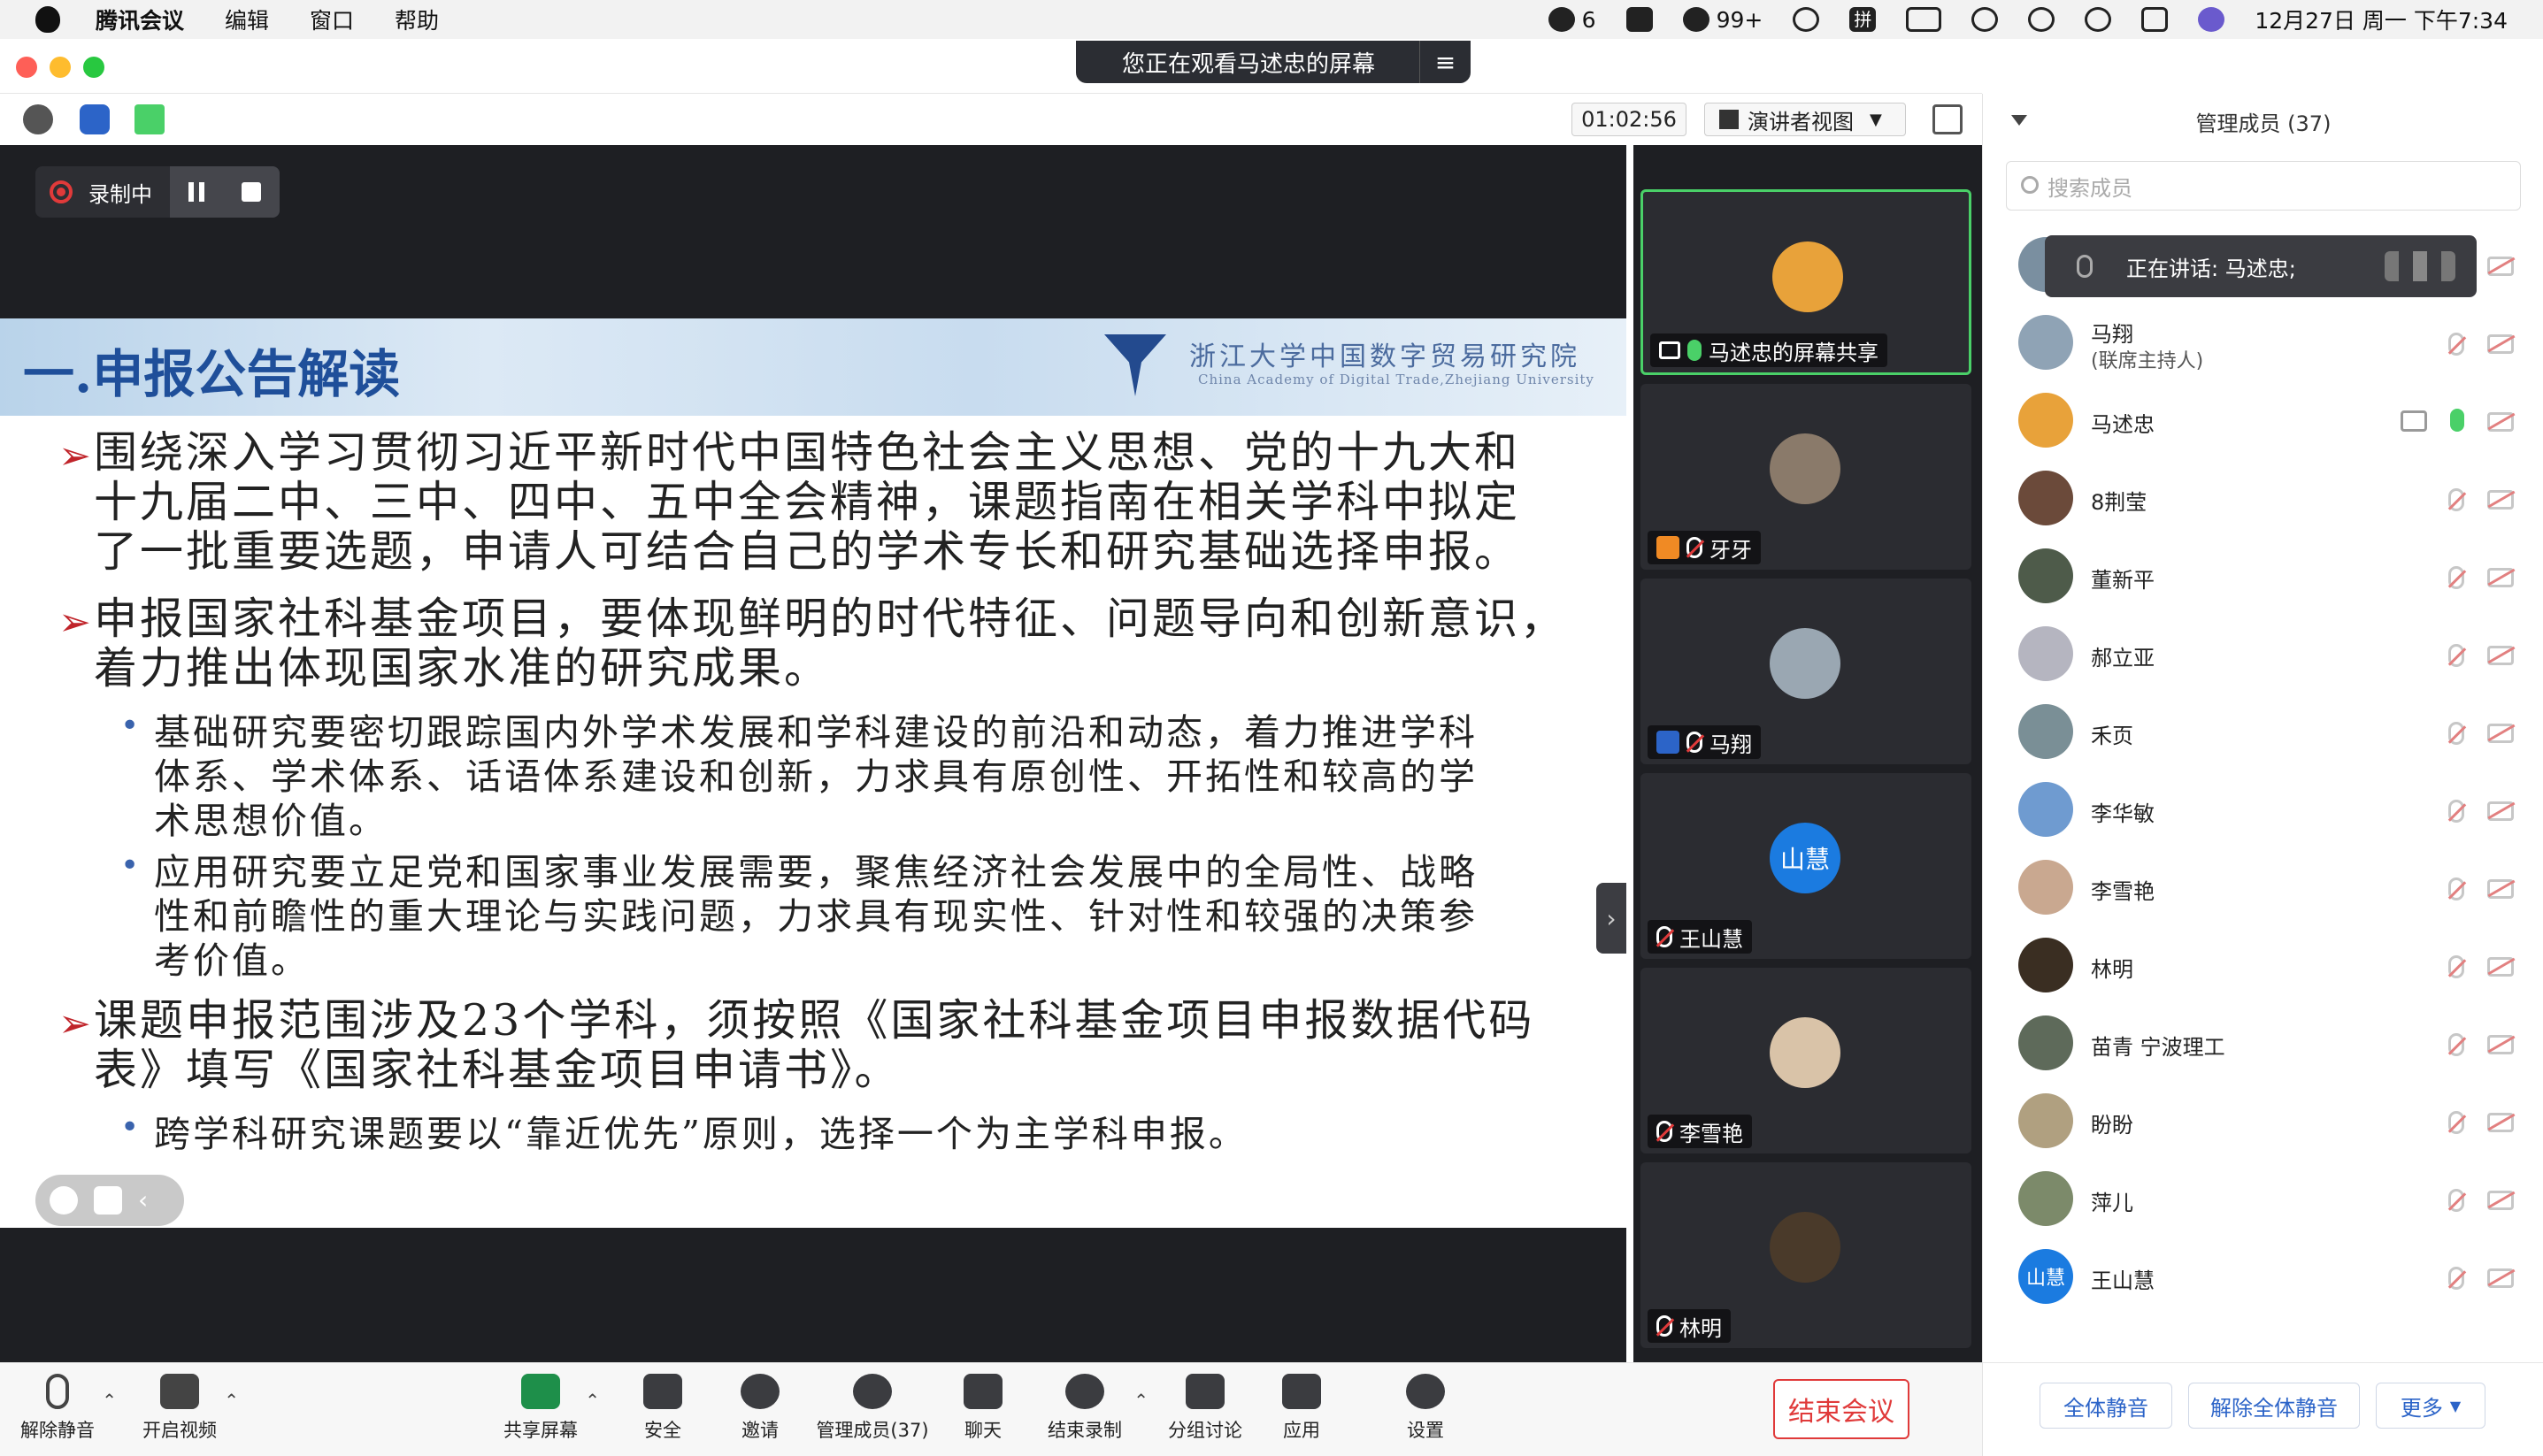 The image size is (2543, 1456). Describe the element at coordinates (1806, 19) in the screenshot. I see `cloud-icon` at that location.